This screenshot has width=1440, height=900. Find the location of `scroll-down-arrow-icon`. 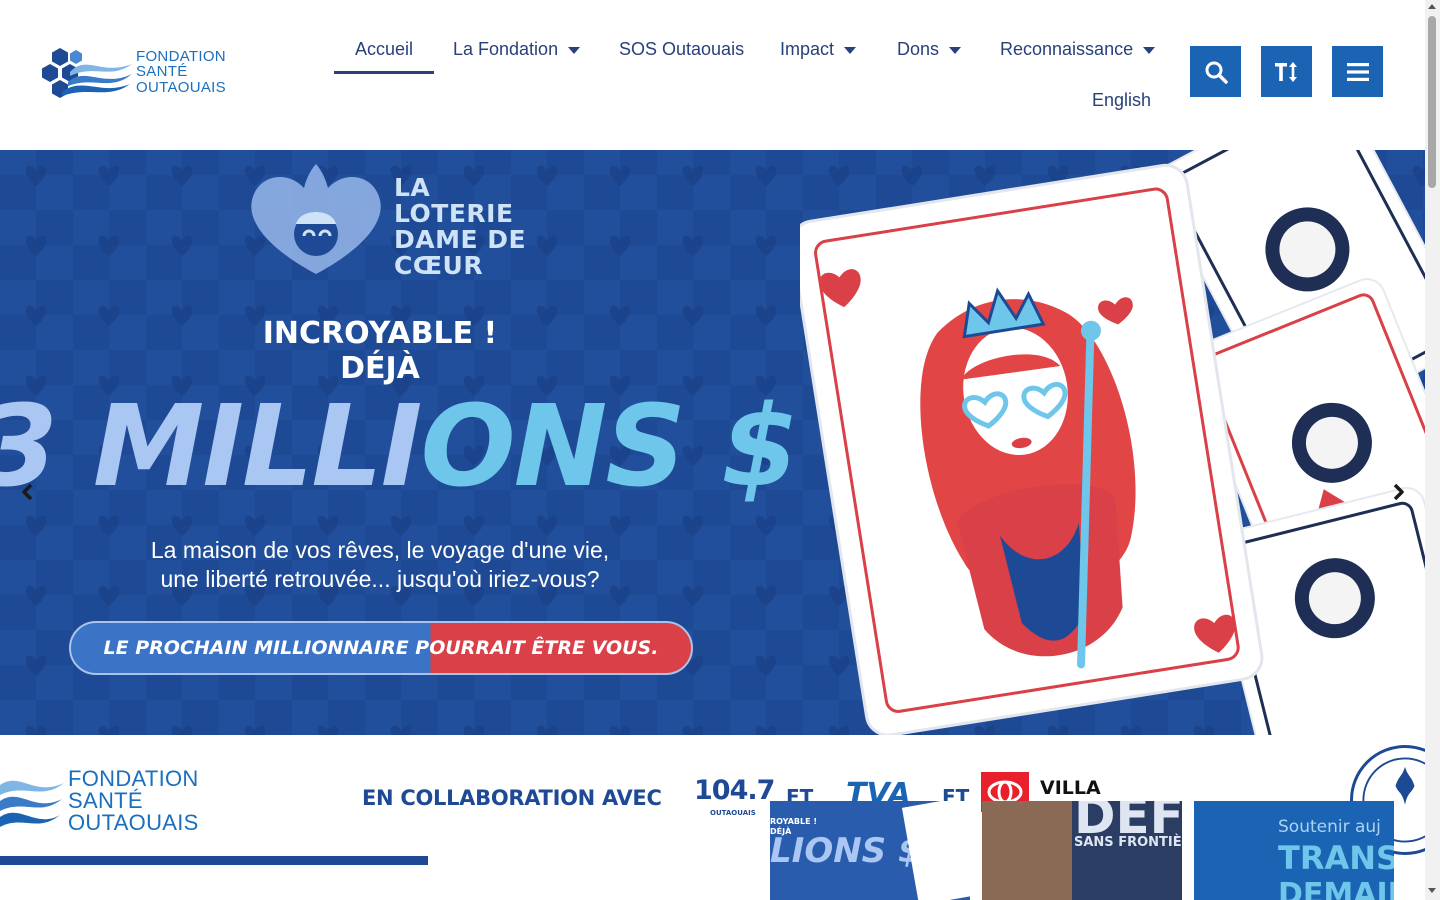

scroll-down-arrow-icon is located at coordinates (1432, 890).